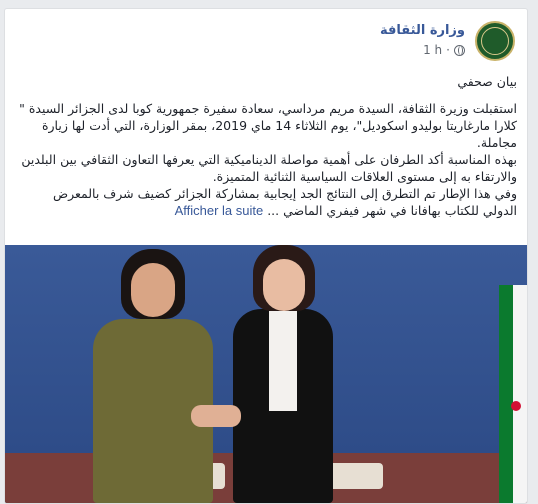 The height and width of the screenshot is (504, 538). What do you see at coordinates (444, 50) in the screenshot?
I see `post-meta: 1 h ·` at bounding box center [444, 50].